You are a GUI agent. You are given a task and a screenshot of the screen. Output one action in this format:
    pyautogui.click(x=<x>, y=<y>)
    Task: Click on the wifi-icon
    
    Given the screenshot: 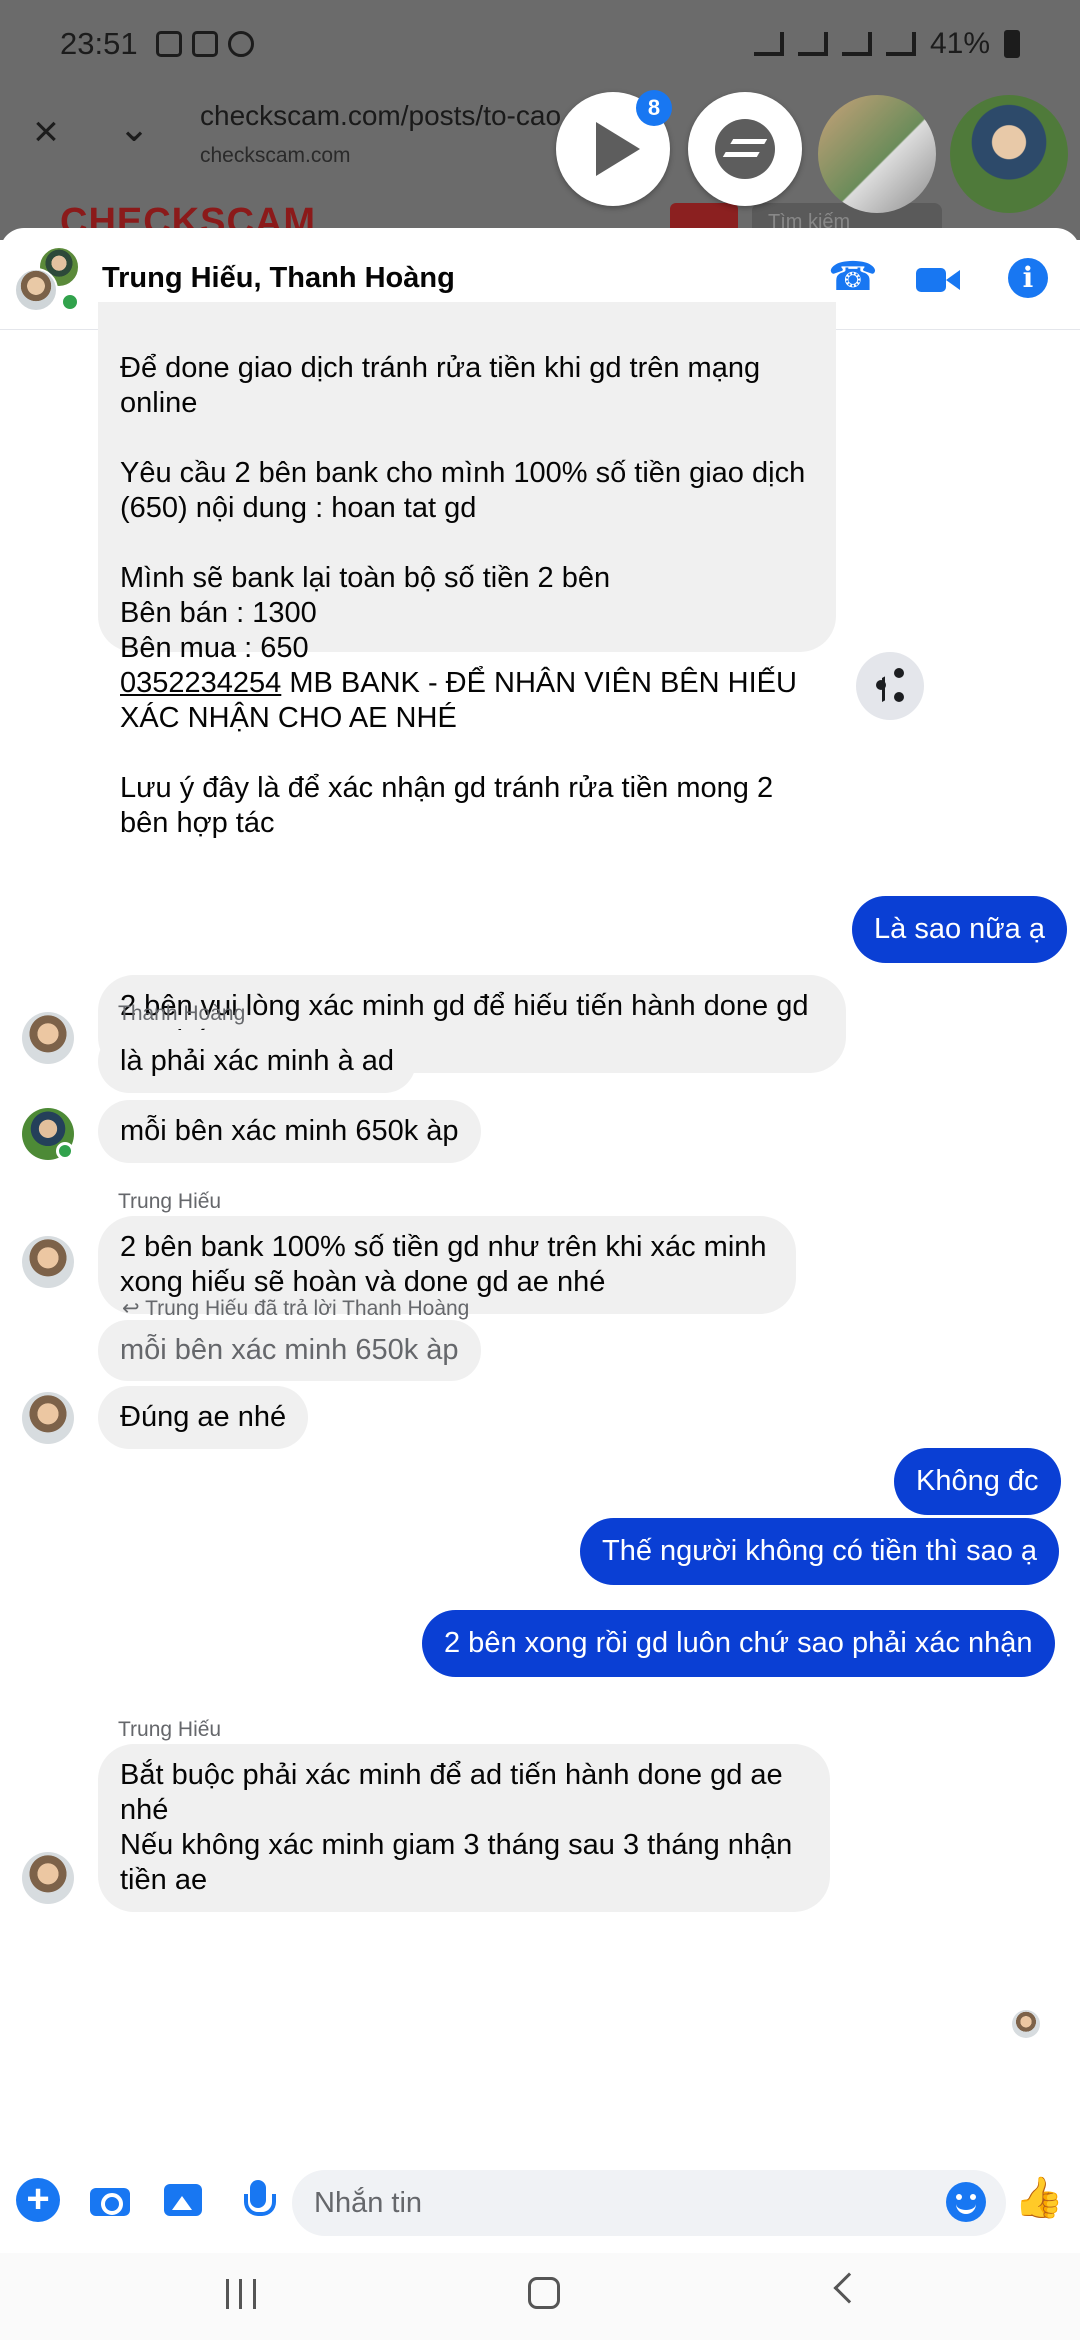 What is the action you would take?
    pyautogui.click(x=812, y=44)
    